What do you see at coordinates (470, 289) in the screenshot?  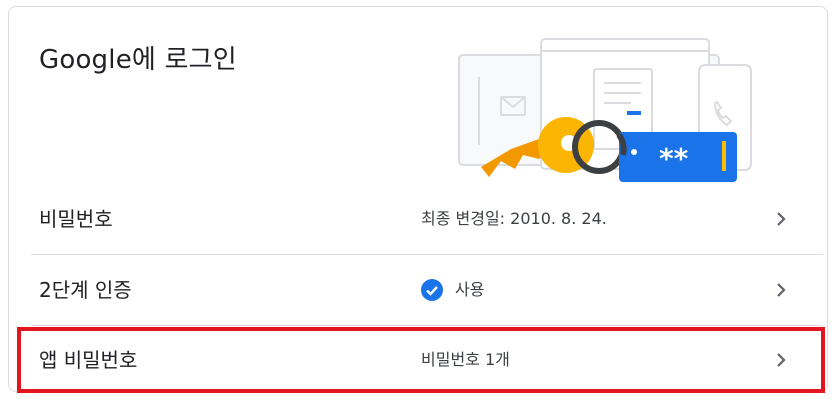 I see `two-step-row-value: 사용` at bounding box center [470, 289].